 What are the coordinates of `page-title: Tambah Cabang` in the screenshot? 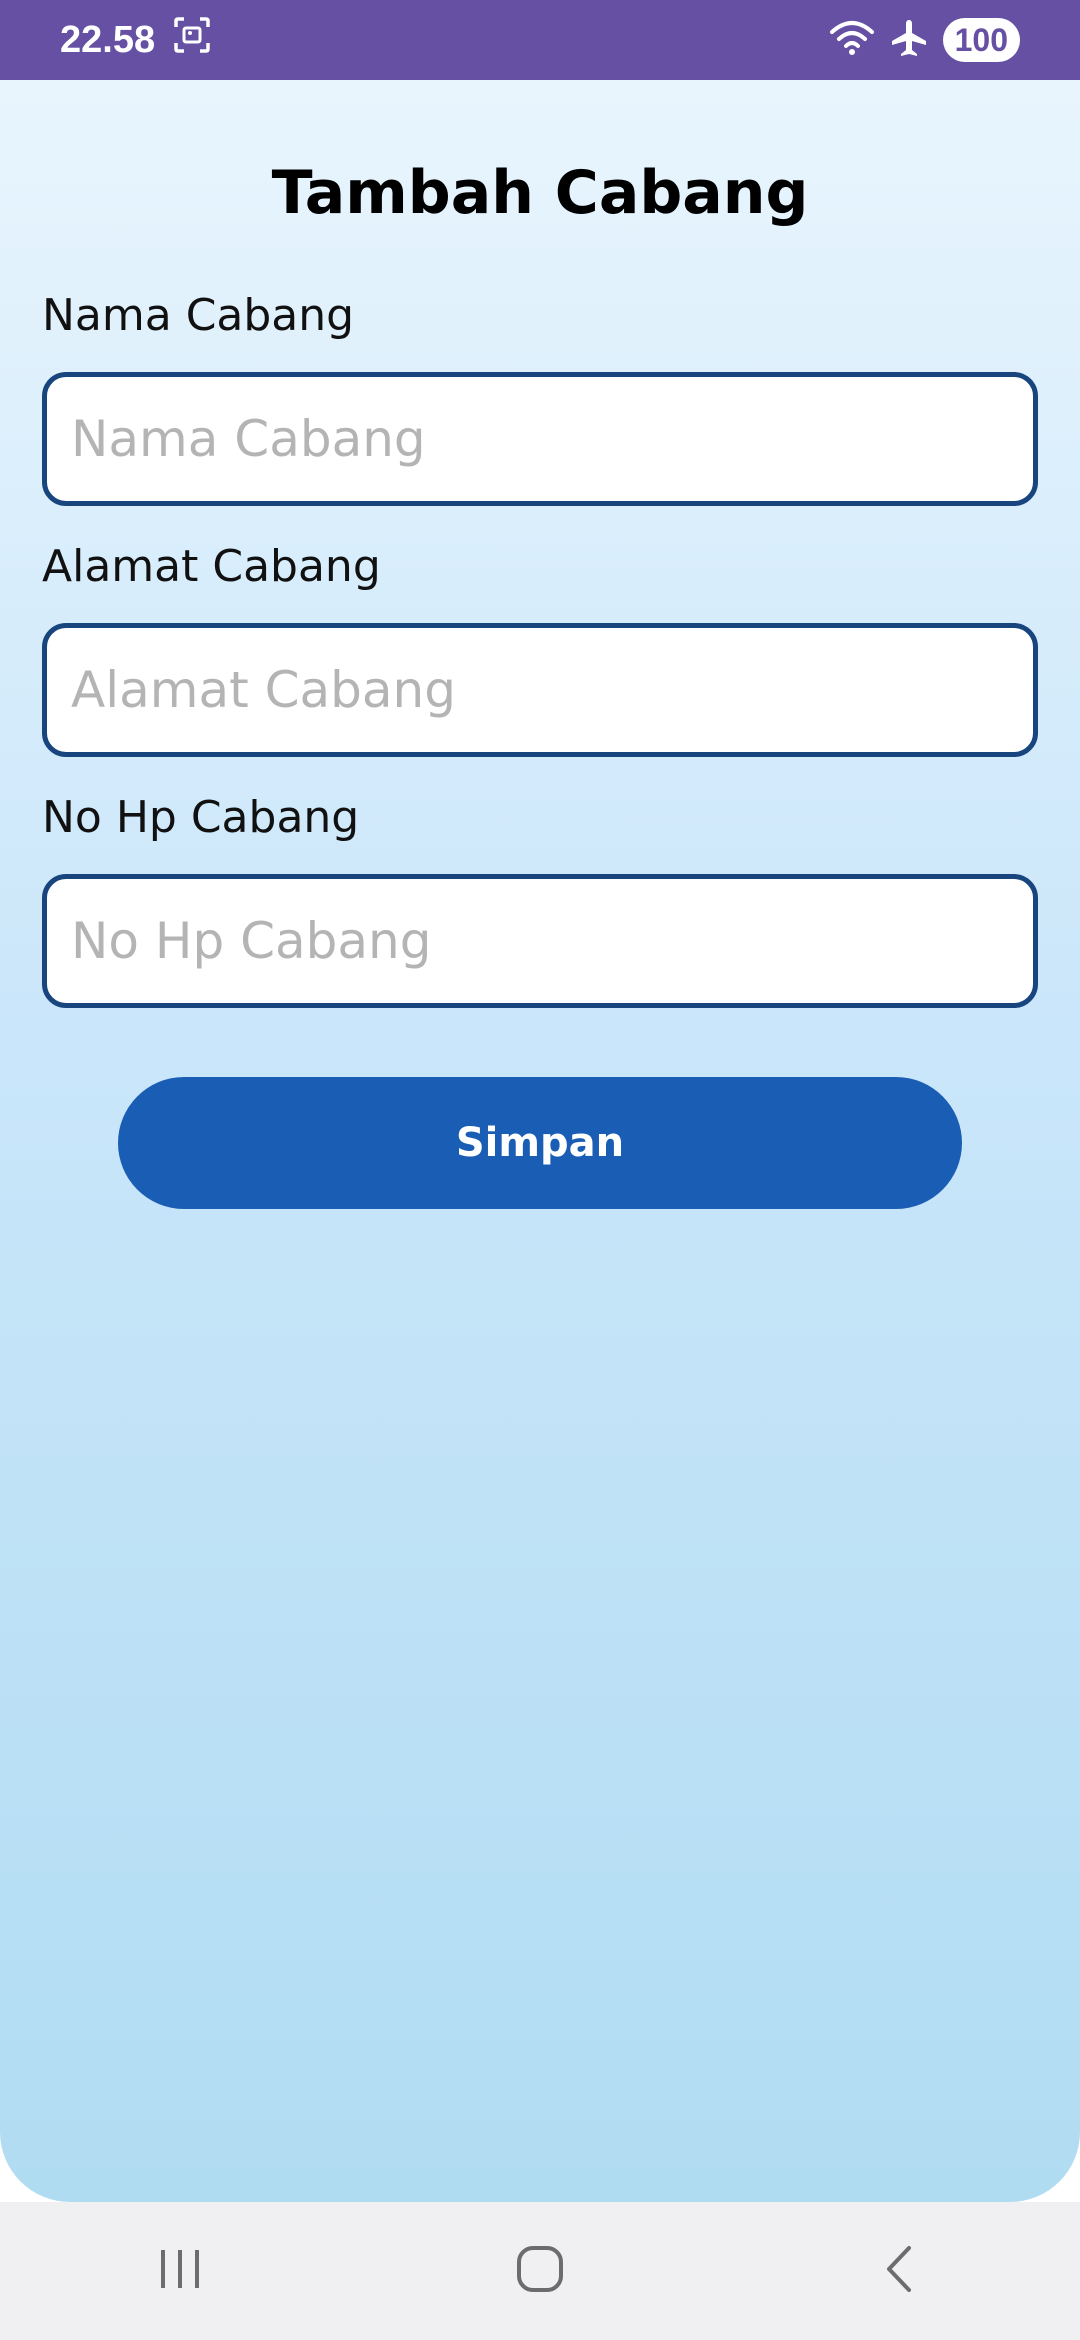 It's located at (540, 193).